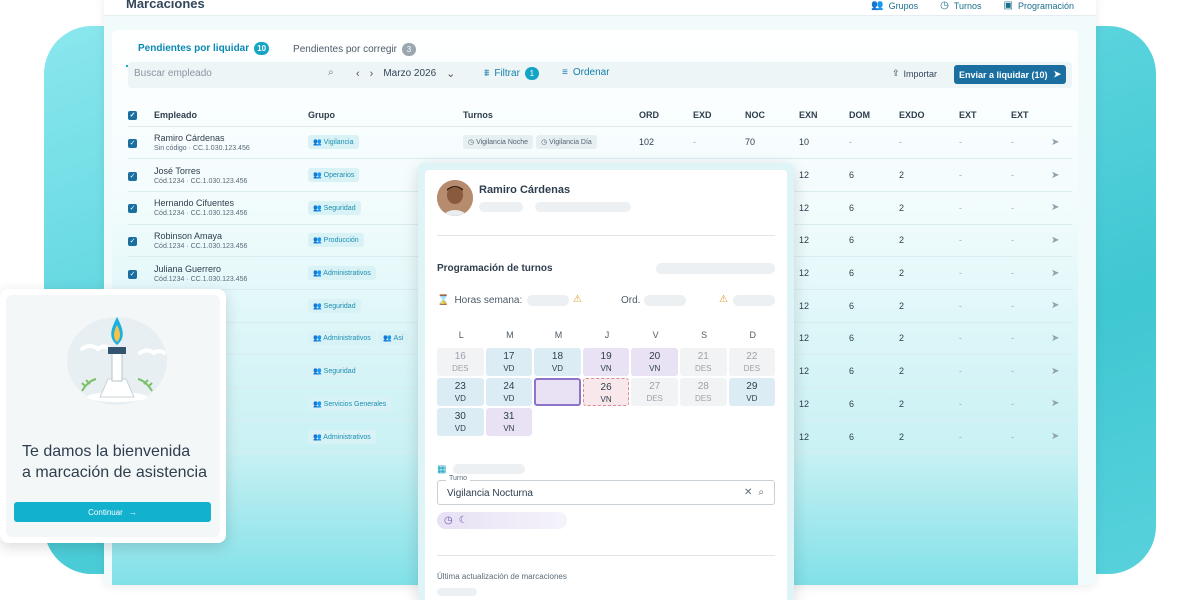  What do you see at coordinates (461, 335) in the screenshot?
I see `weekday-label: L` at bounding box center [461, 335].